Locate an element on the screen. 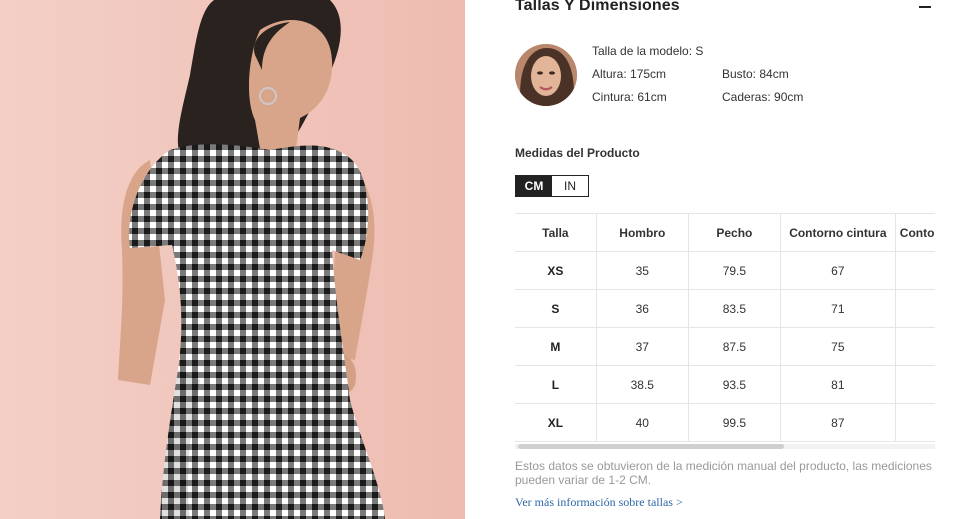 Image resolution: width=957 pixels, height=519 pixels. table-cell: 81 is located at coordinates (837, 384).